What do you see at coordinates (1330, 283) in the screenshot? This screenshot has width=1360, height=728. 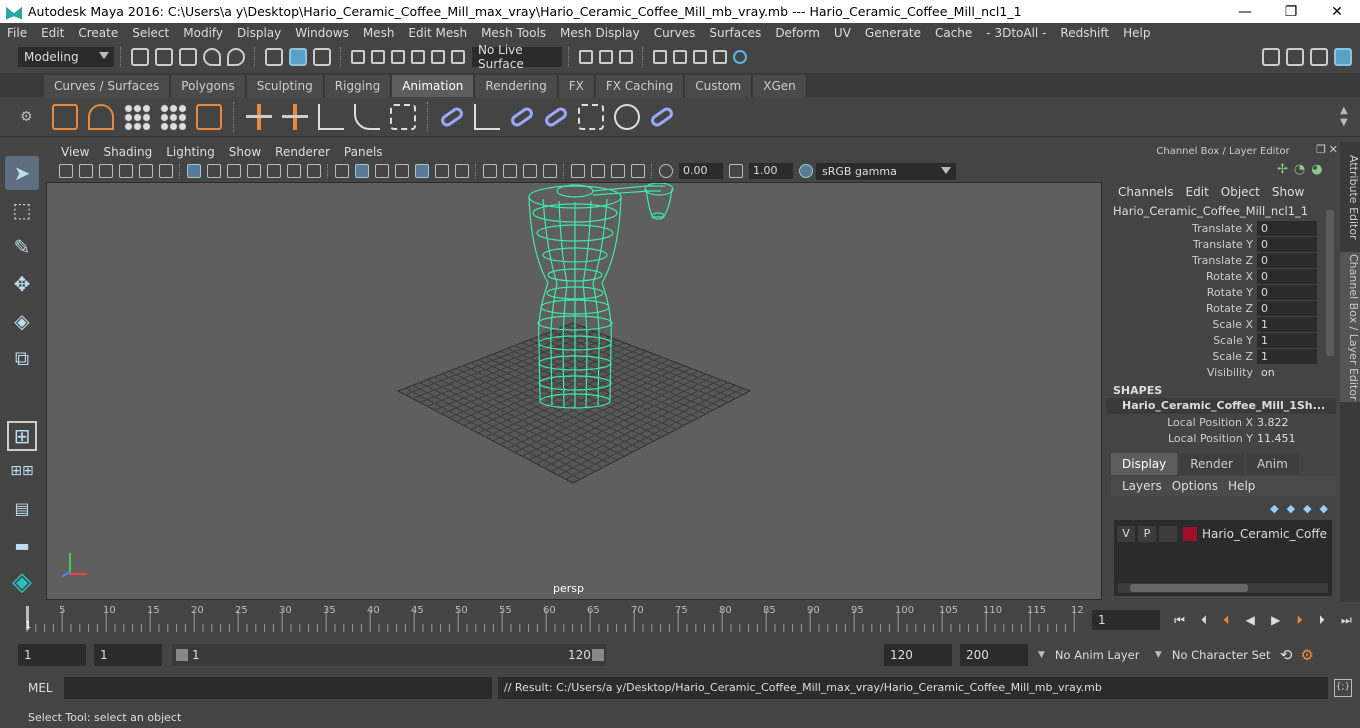 I see `channel-box-scrollbar` at bounding box center [1330, 283].